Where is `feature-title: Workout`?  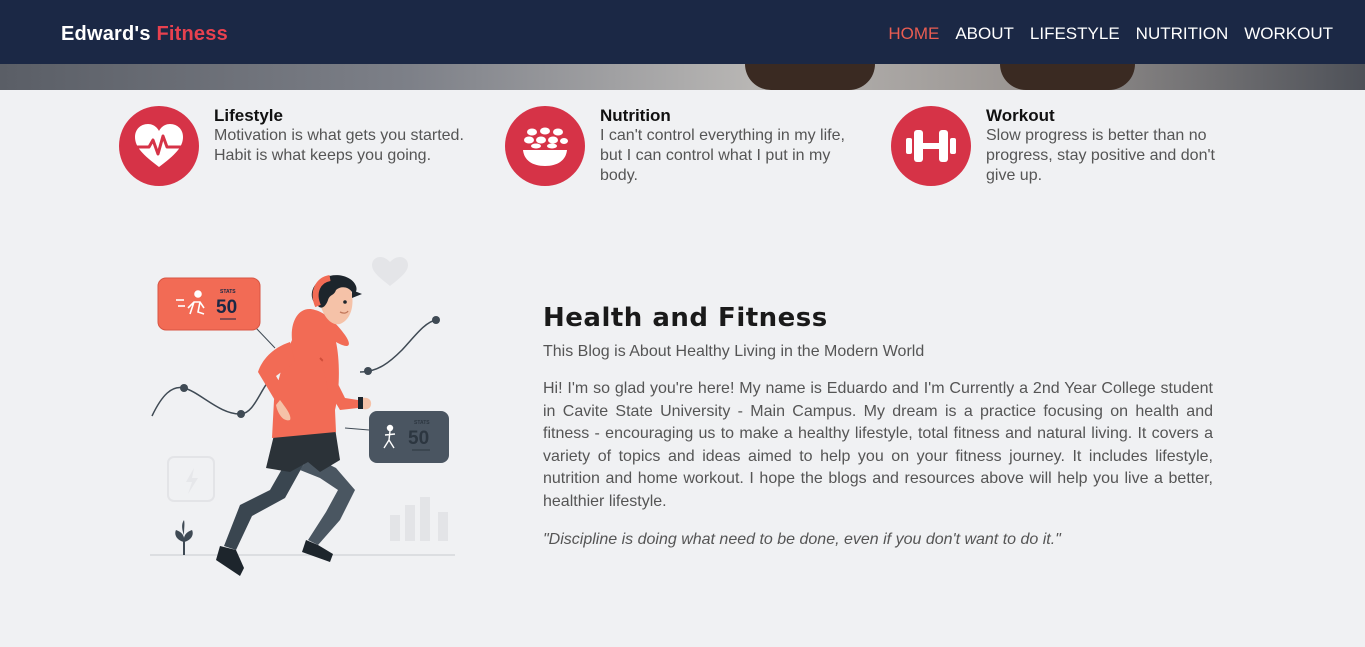
feature-title: Workout is located at coordinates (1020, 115).